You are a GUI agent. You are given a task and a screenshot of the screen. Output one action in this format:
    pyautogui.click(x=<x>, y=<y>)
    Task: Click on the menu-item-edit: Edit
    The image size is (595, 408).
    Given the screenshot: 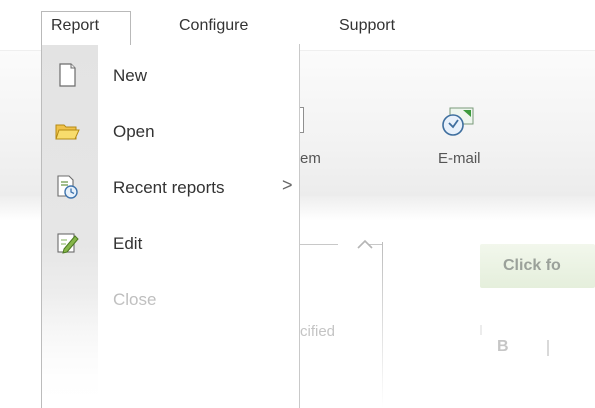 What is the action you would take?
    pyautogui.click(x=170, y=244)
    